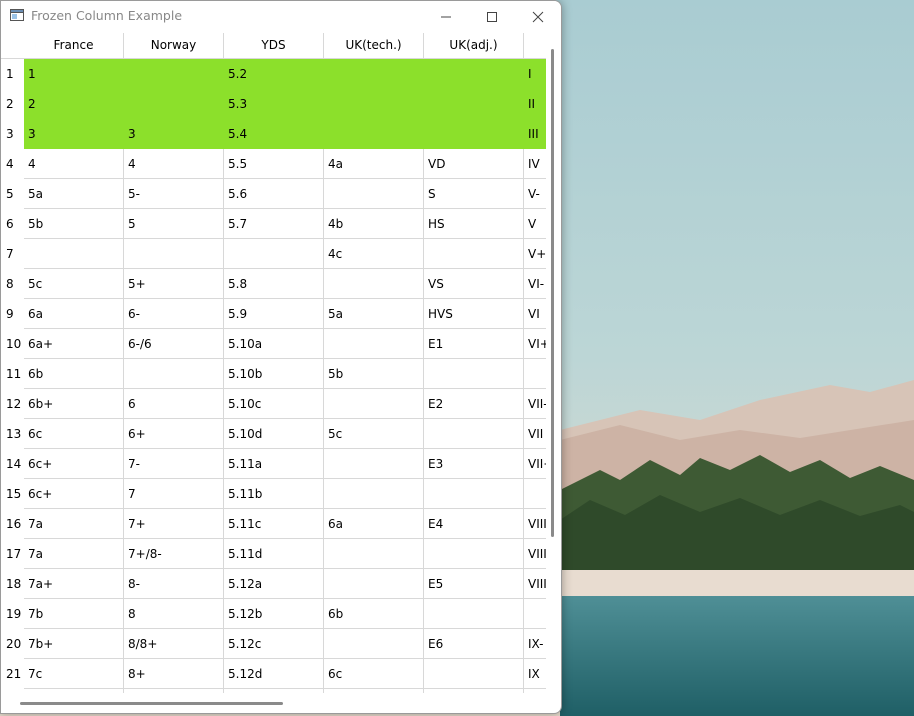 Image resolution: width=914 pixels, height=716 pixels. Describe the element at coordinates (174, 524) in the screenshot. I see `table-cell: 7+` at that location.